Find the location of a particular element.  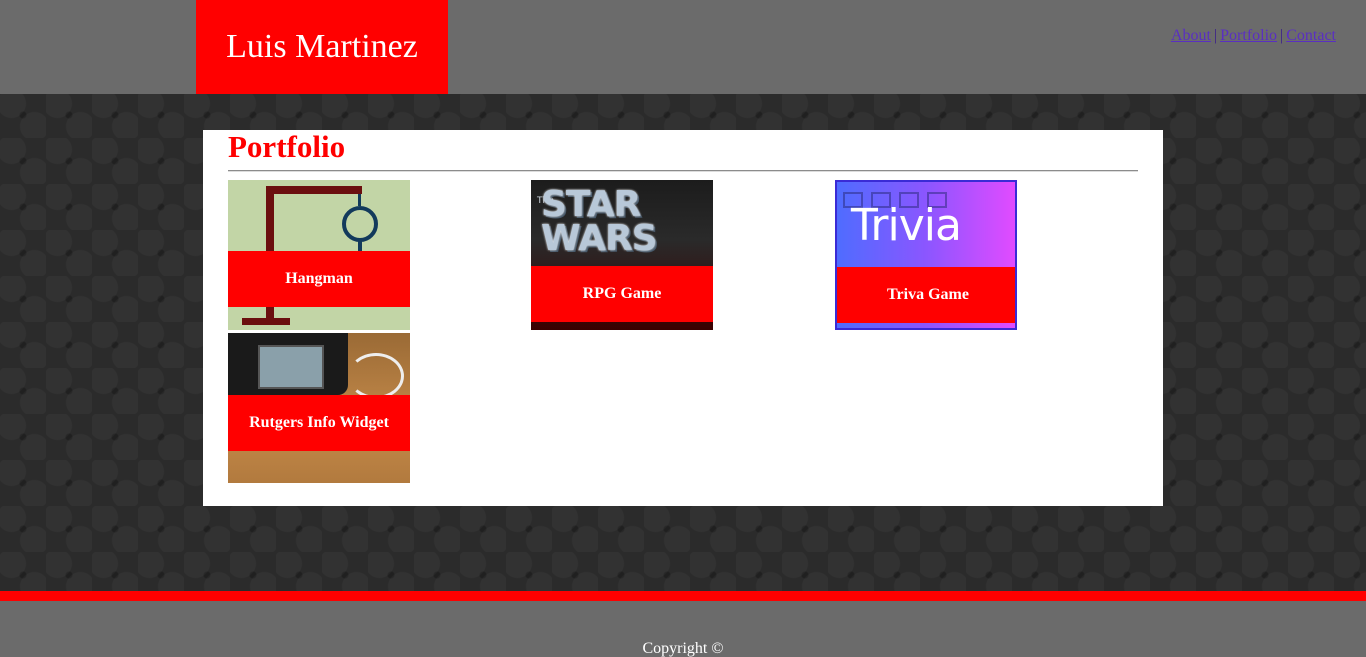

gallows-beam is located at coordinates (314, 190).